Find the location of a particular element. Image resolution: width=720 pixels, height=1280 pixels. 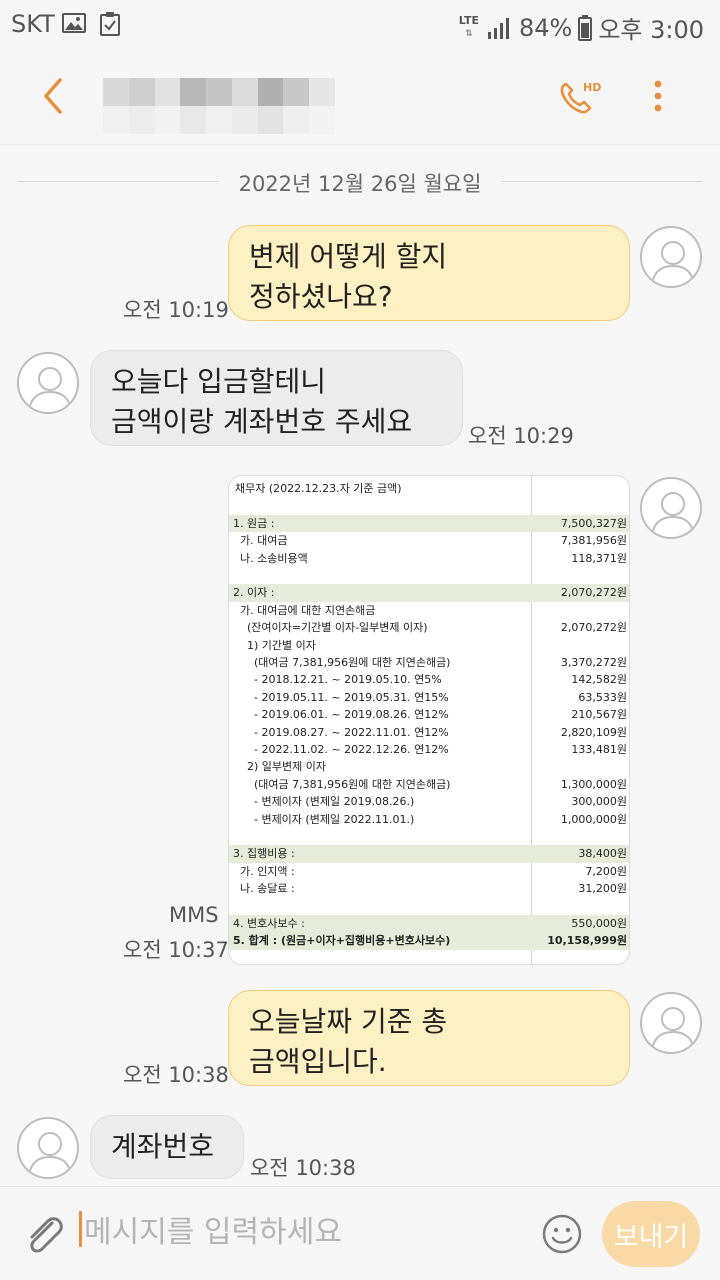

smiley-icon is located at coordinates (562, 1234).